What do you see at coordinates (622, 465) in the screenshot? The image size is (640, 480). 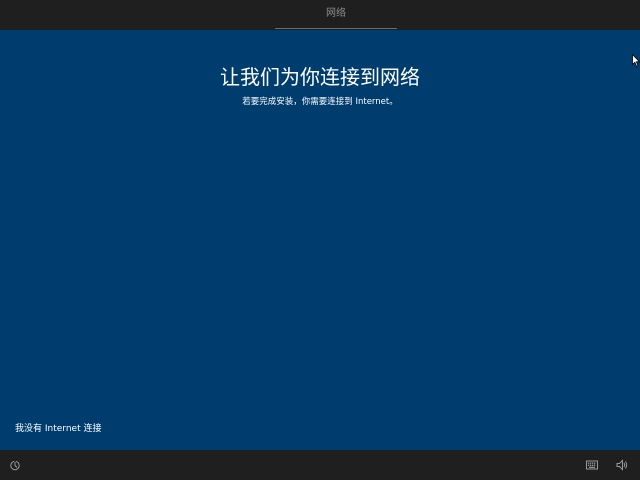 I see `volume-icon` at bounding box center [622, 465].